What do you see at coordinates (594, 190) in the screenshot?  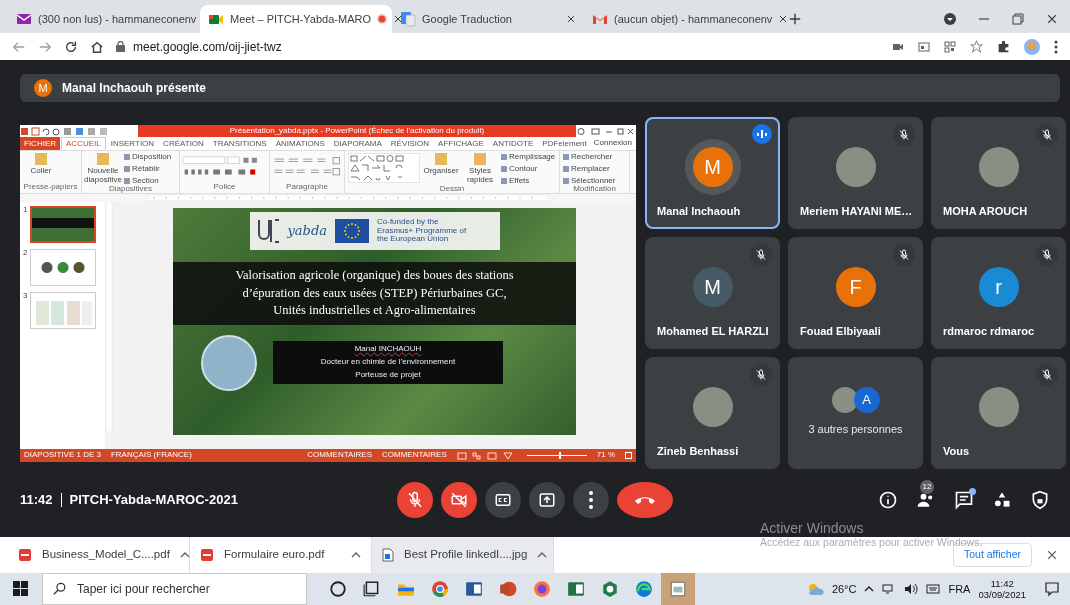 I see `group-label: Modification` at bounding box center [594, 190].